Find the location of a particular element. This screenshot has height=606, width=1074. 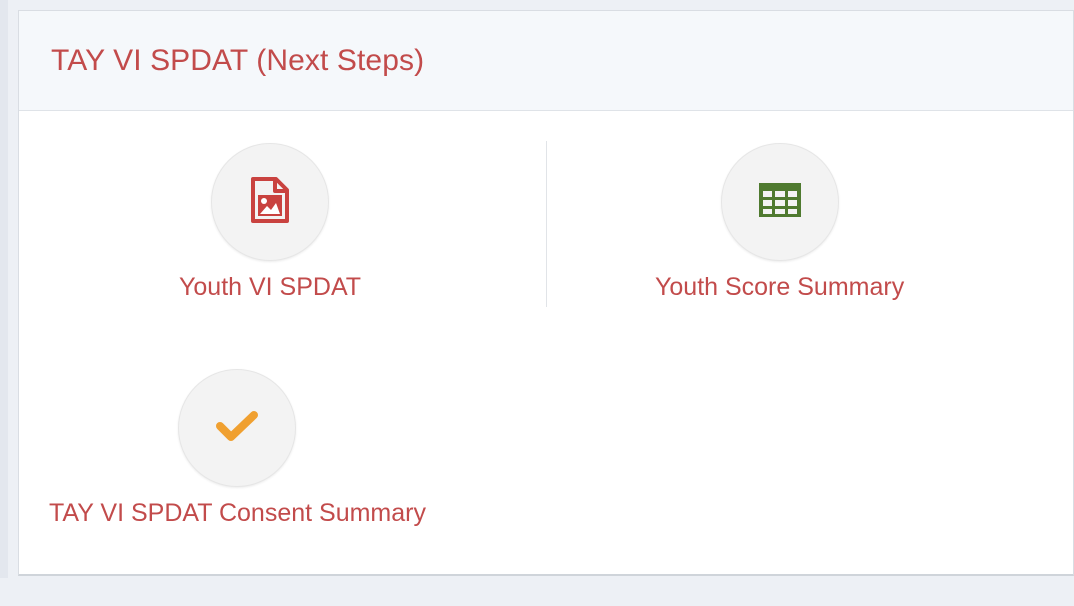

tile-youth-score-summary: Youth Score Summary is located at coordinates (779, 222).